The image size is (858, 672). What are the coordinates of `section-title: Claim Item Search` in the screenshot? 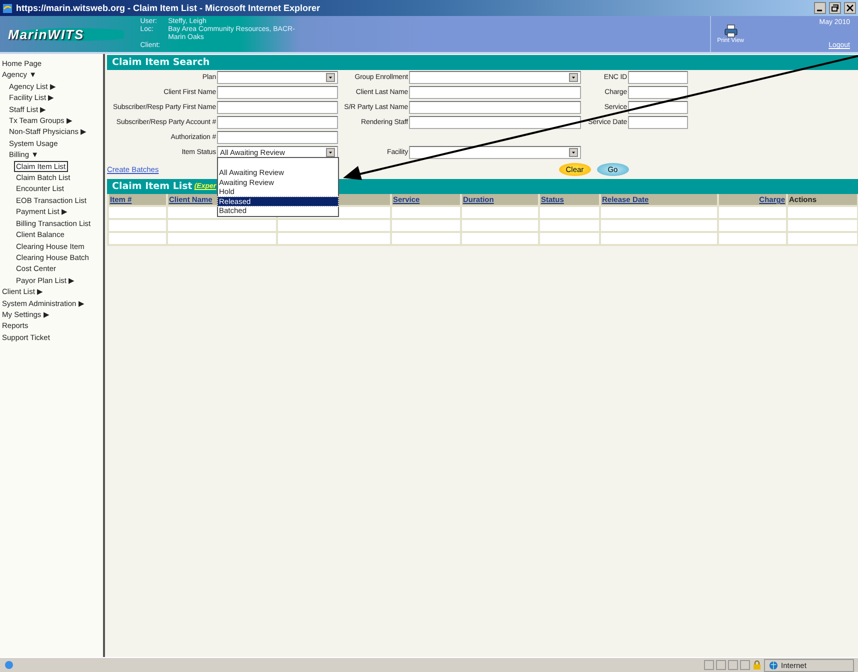 It's located at (161, 62).